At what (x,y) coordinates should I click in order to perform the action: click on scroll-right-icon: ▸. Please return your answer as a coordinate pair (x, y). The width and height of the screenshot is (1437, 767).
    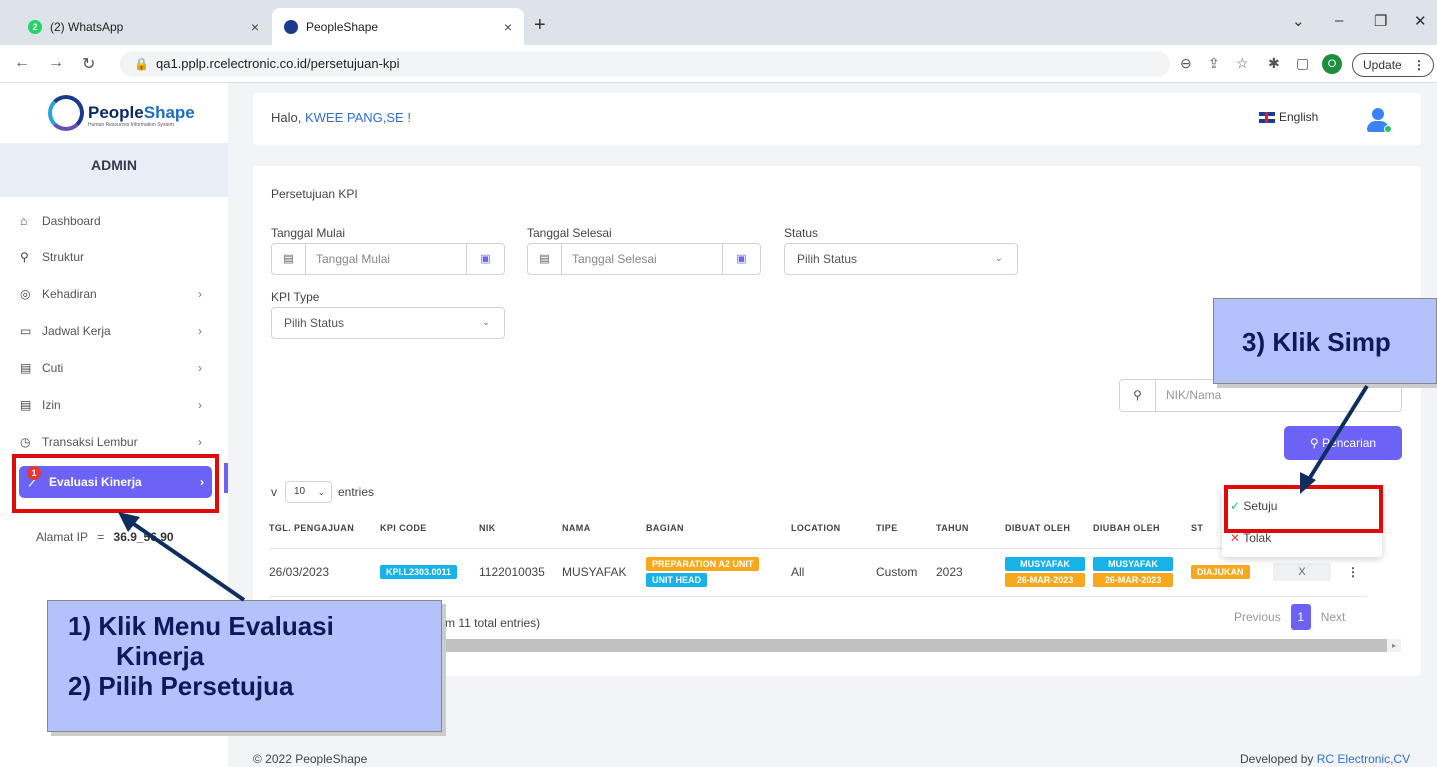
    Looking at the image, I should click on (1394, 645).